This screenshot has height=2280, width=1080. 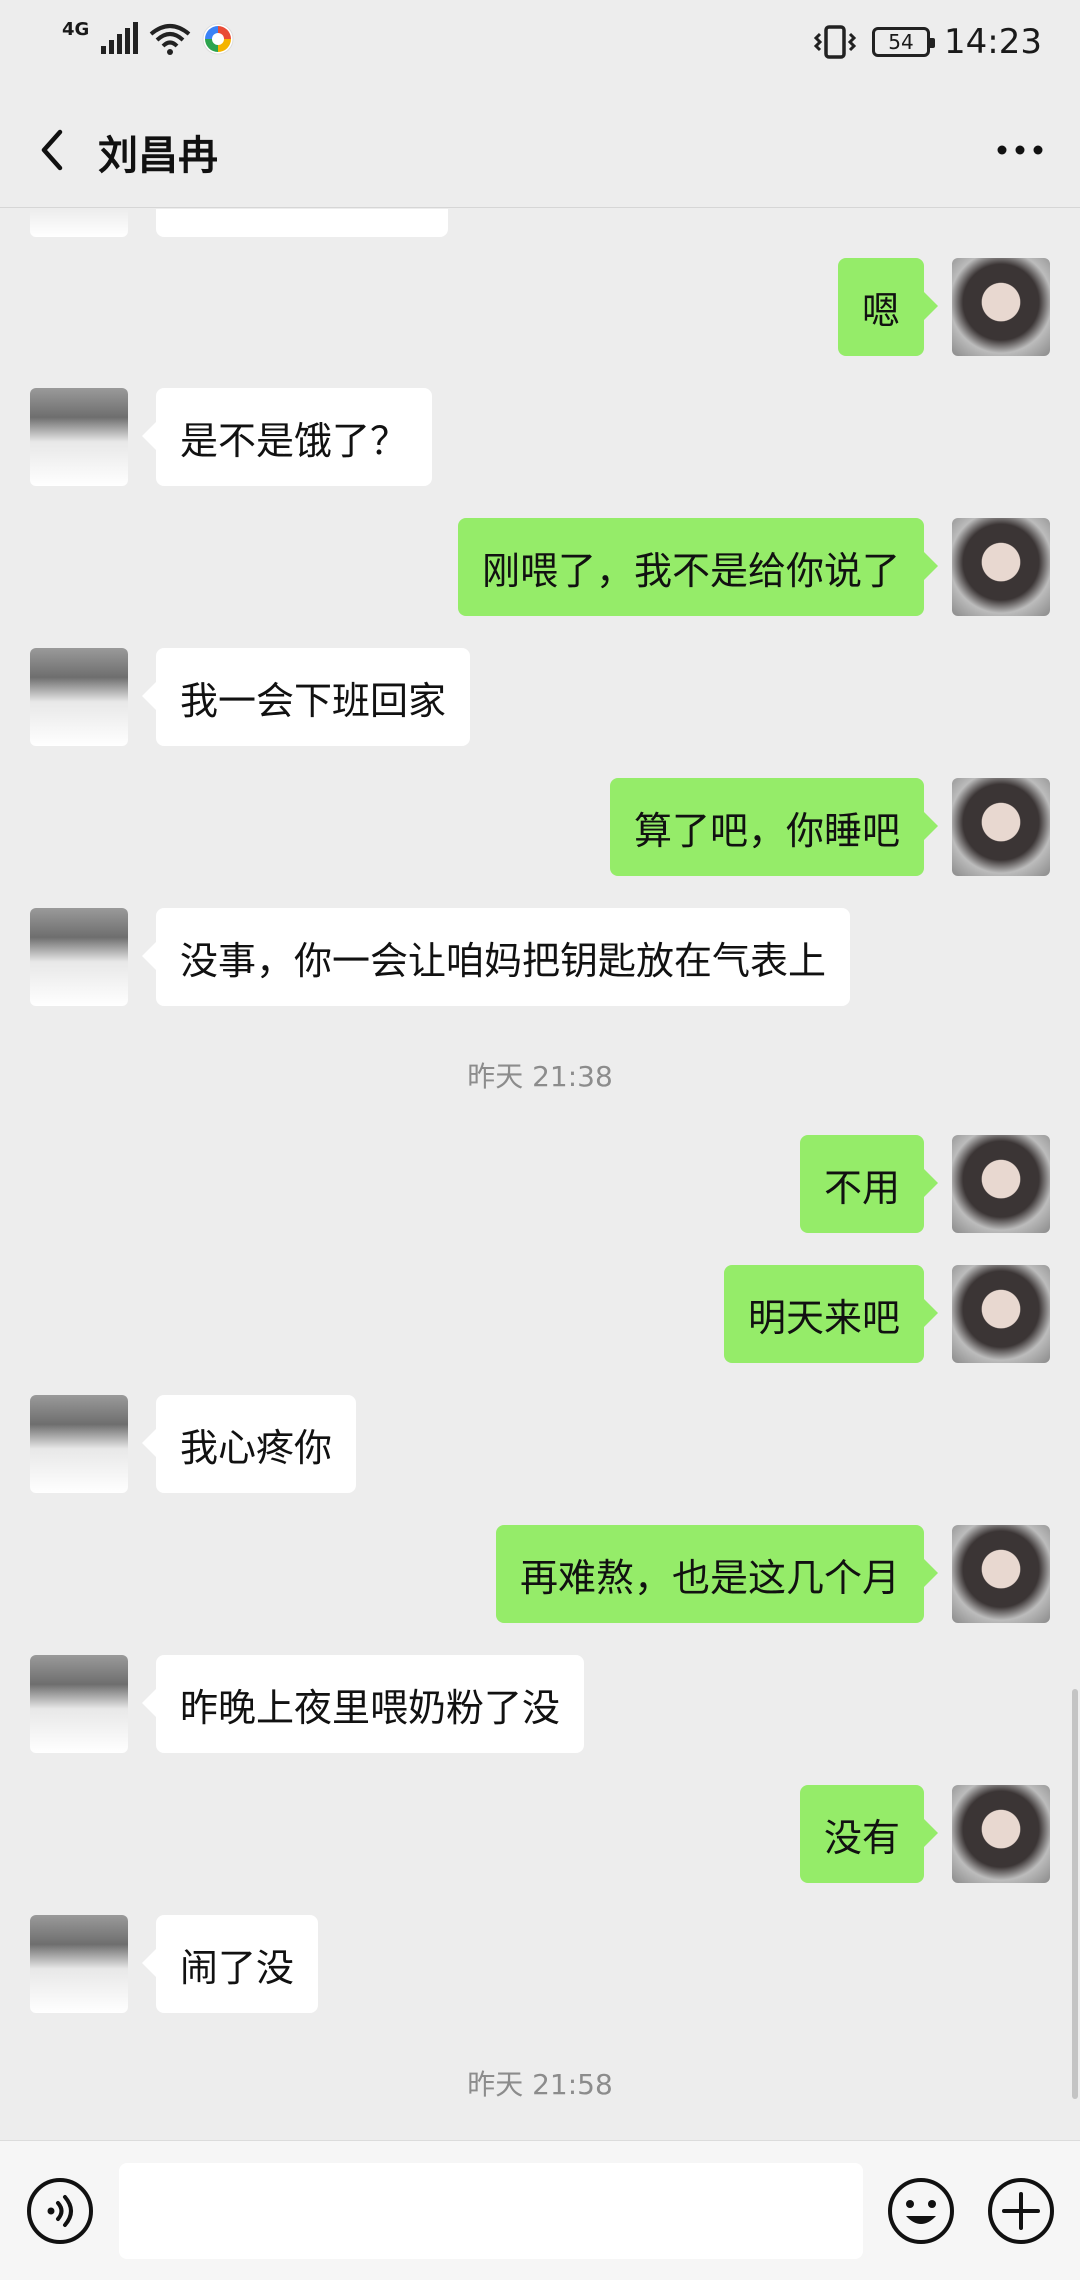 I want to click on signal-icon, so click(x=120, y=38).